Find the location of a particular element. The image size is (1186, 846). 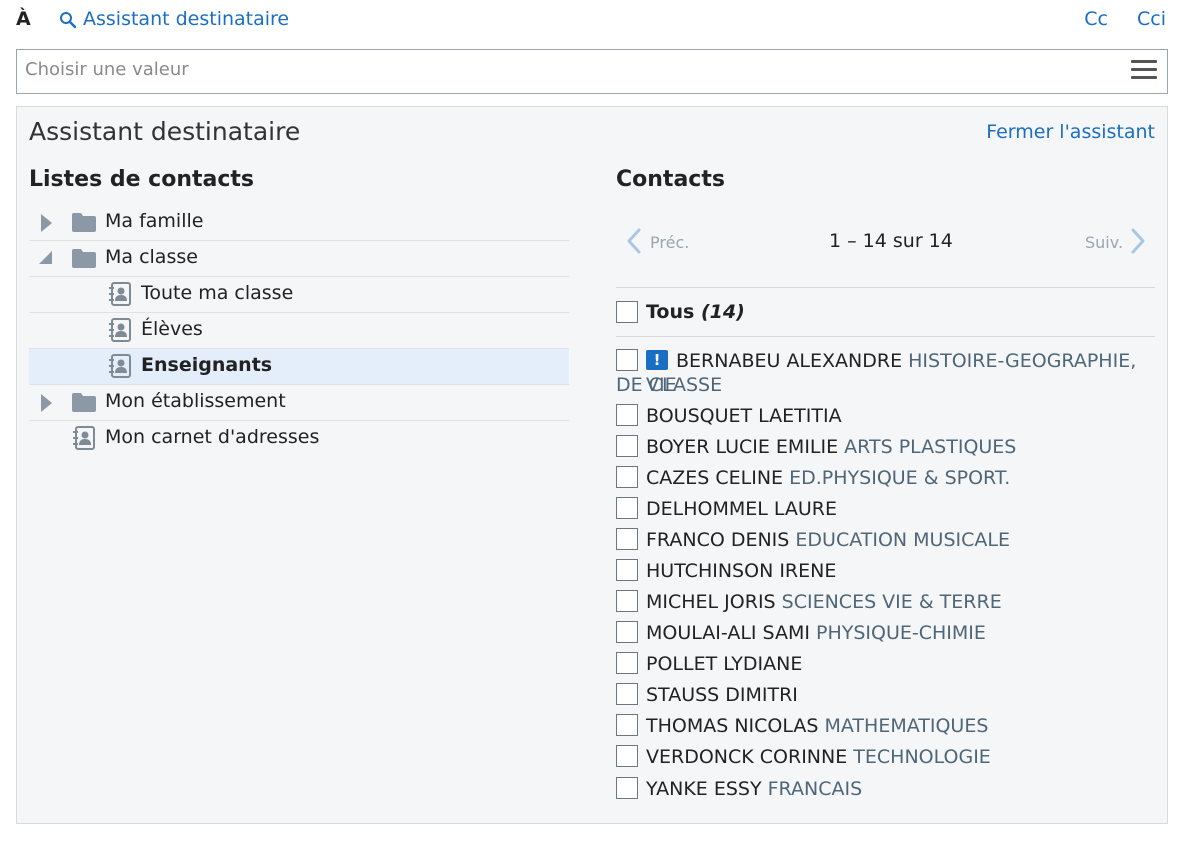

folder-icon is located at coordinates (84, 222).